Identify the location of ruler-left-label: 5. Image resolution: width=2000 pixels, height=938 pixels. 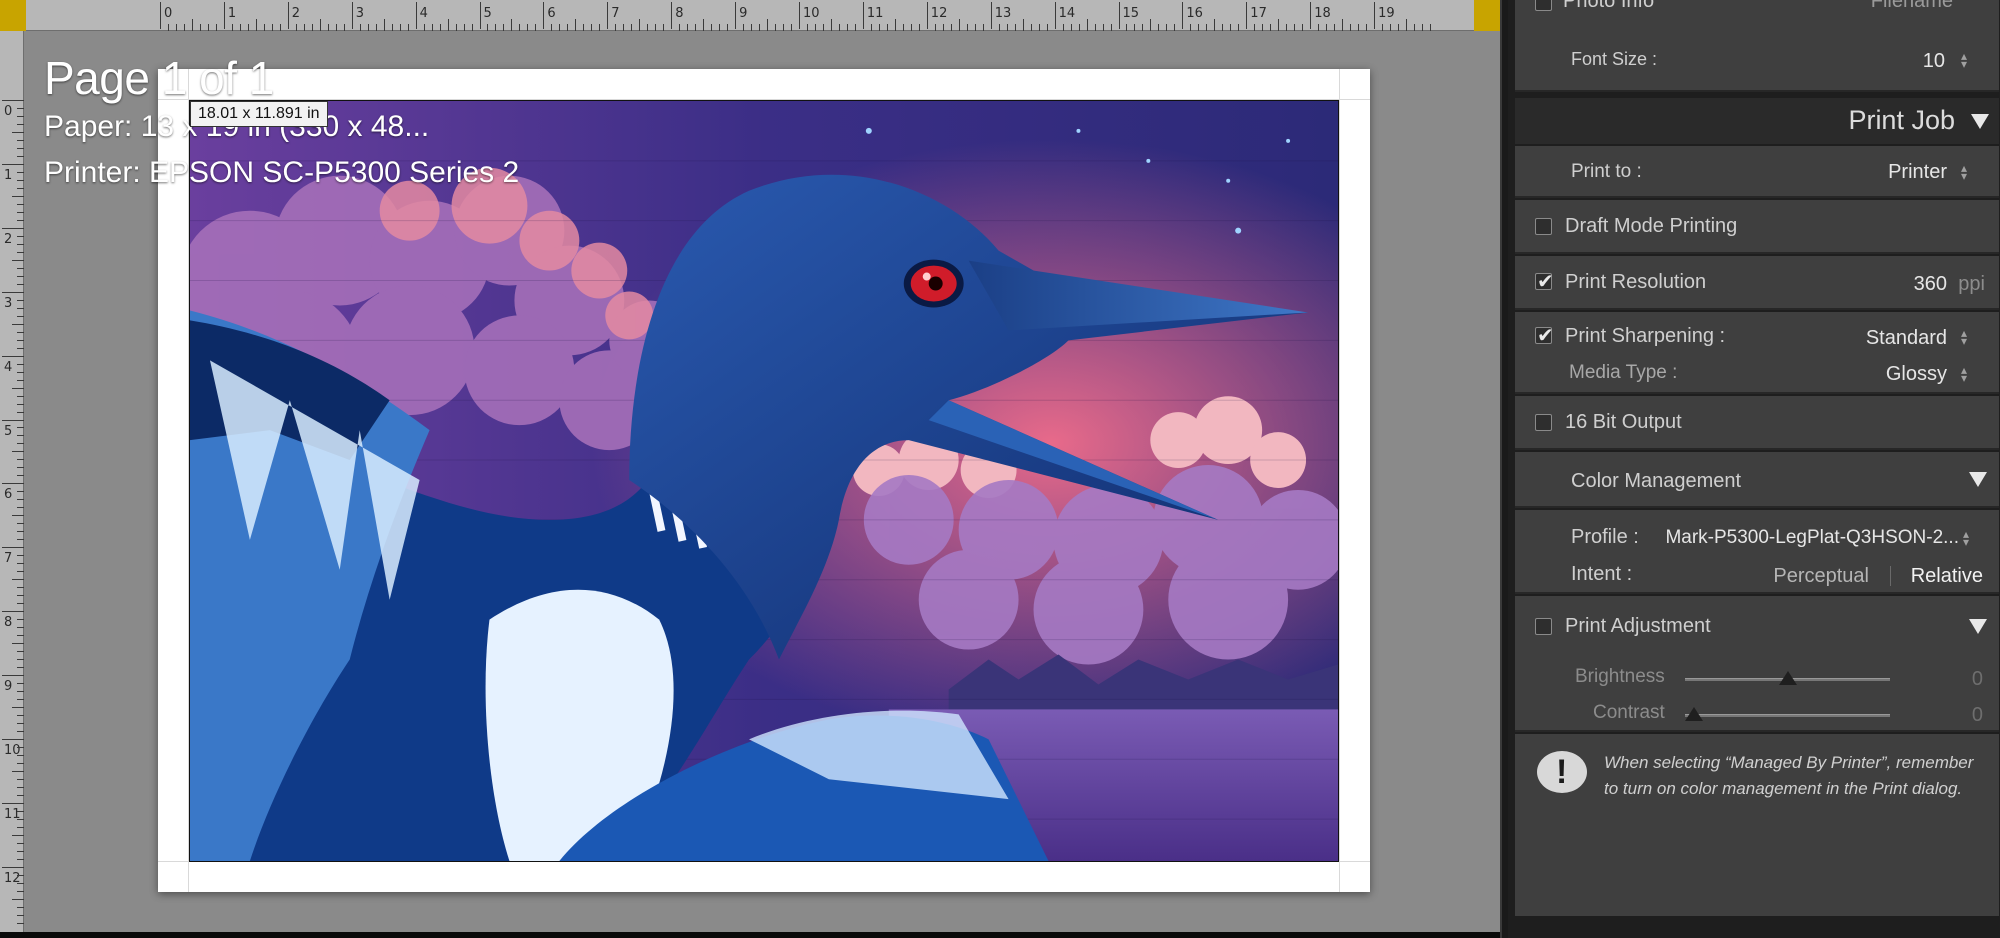
(8, 431).